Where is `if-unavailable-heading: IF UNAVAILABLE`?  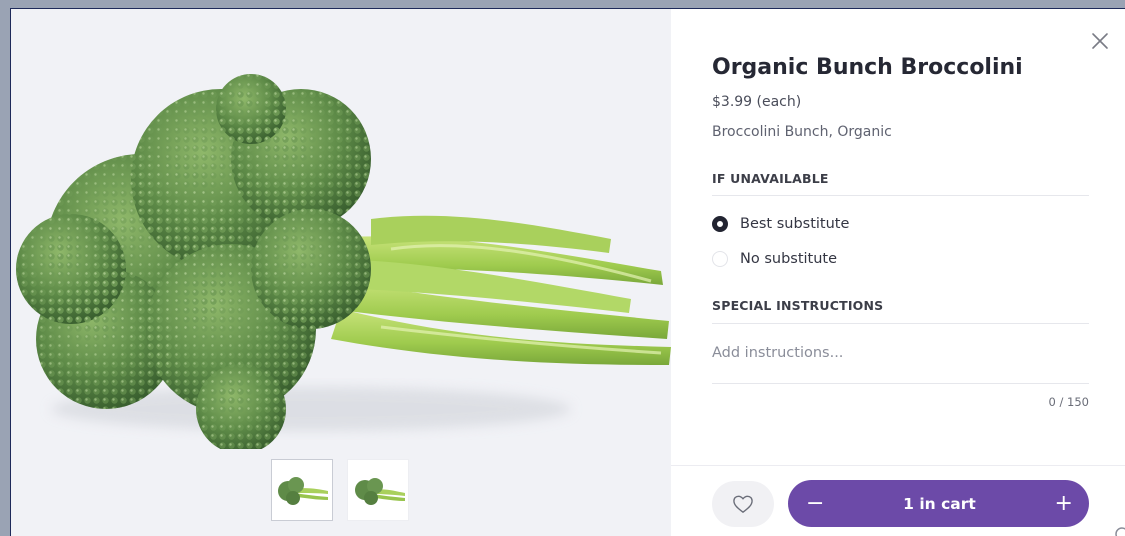
if-unavailable-heading: IF UNAVAILABLE is located at coordinates (770, 178).